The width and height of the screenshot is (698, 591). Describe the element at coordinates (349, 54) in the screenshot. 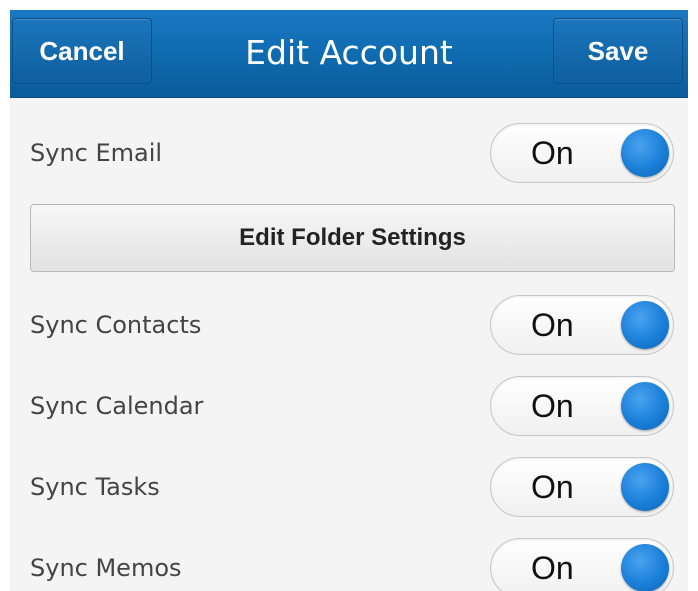

I see `title-bar: Edit Account Cancel Save` at that location.